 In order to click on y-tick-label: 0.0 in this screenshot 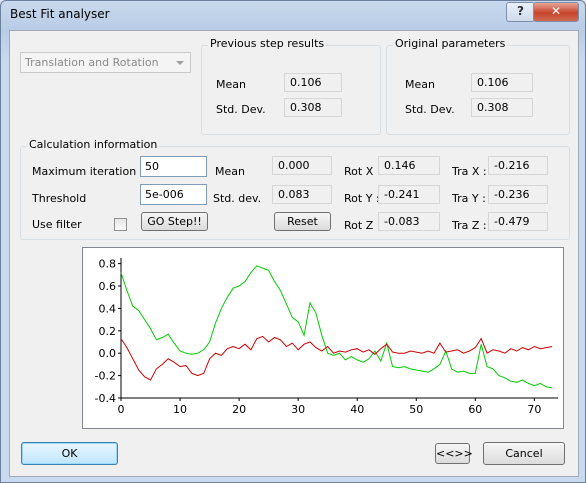, I will do `click(108, 353)`.